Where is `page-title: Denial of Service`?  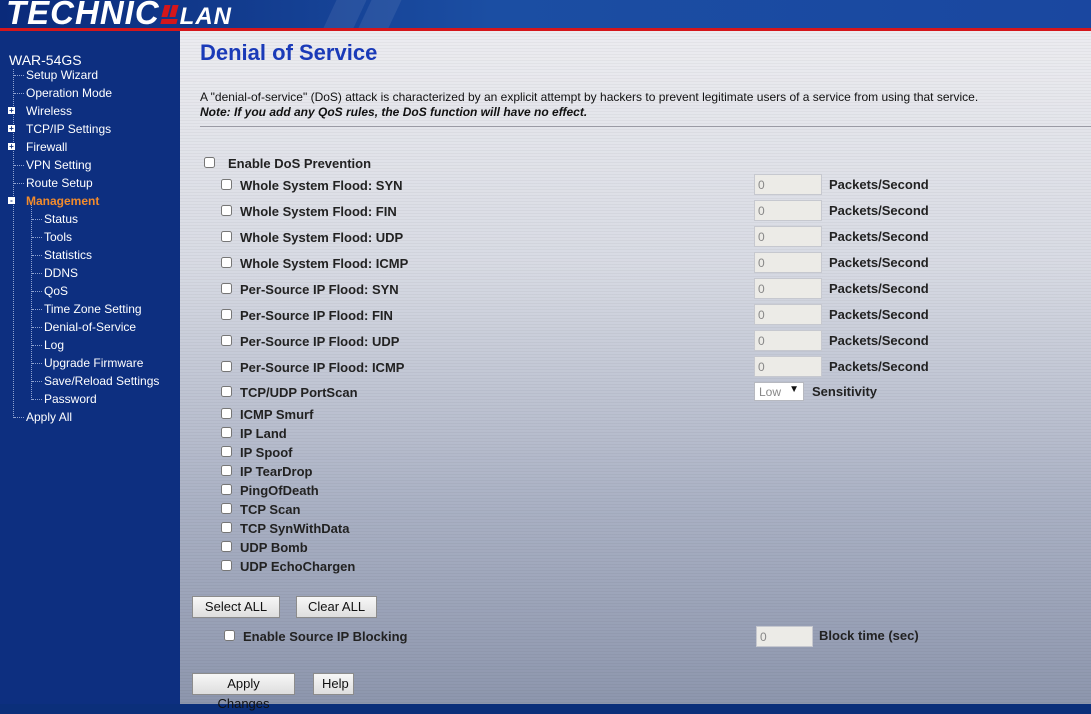
page-title: Denial of Service is located at coordinates (289, 52).